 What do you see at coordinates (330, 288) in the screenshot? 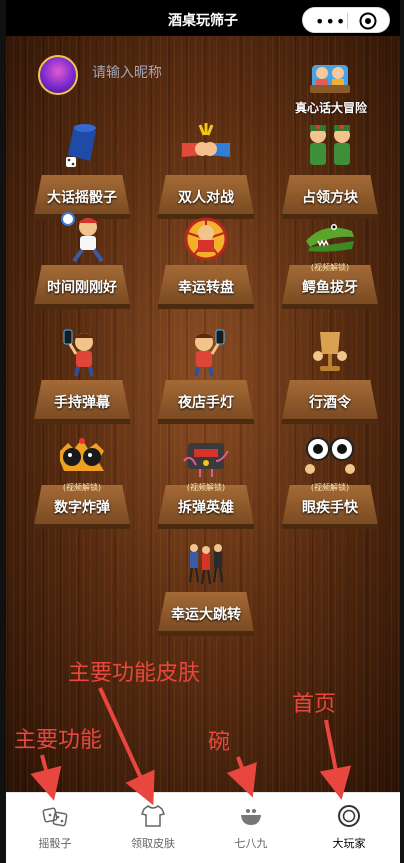
I see `game-label: 鳄鱼拔牙` at bounding box center [330, 288].